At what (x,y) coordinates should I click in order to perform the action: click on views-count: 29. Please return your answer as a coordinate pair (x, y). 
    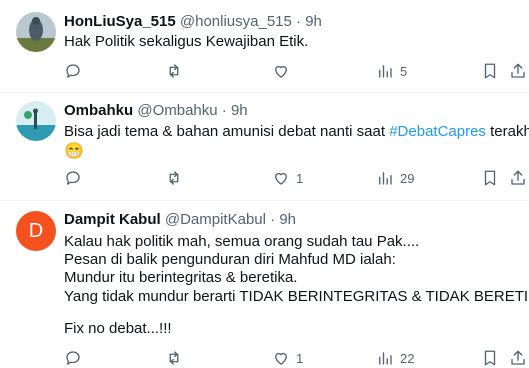
    Looking at the image, I should click on (407, 178).